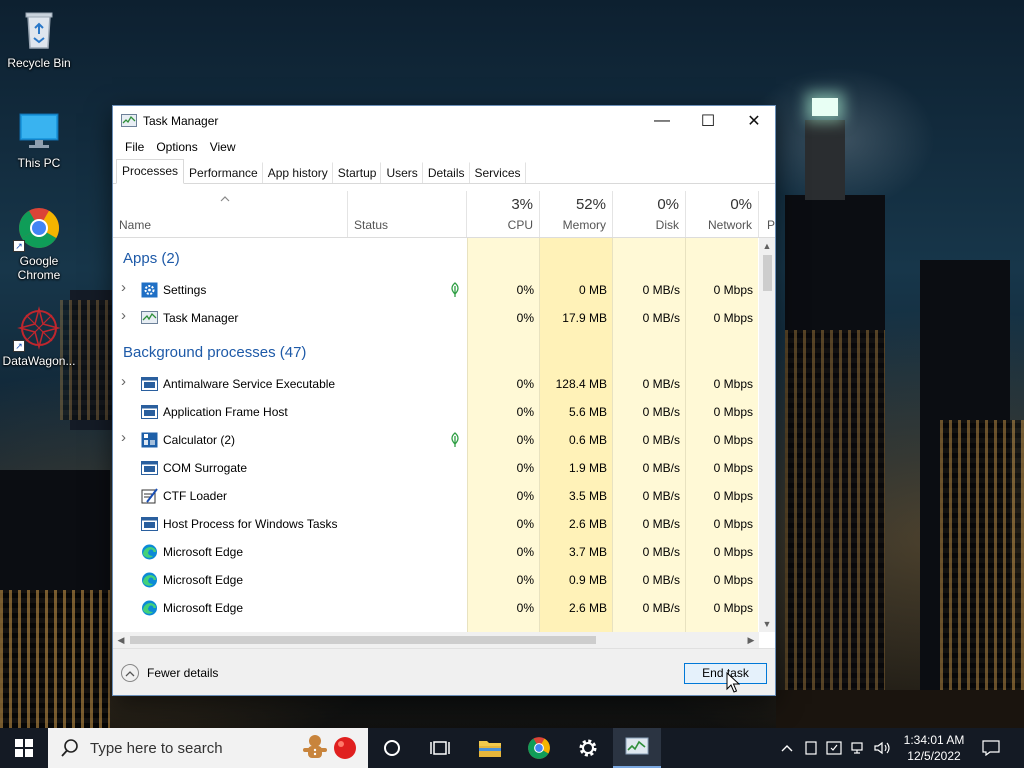 The height and width of the screenshot is (768, 1024). What do you see at coordinates (436, 468) in the screenshot?
I see `process-row: COM Surrogate 0% 1.9 MB 0 MB/s 0 Mbps` at bounding box center [436, 468].